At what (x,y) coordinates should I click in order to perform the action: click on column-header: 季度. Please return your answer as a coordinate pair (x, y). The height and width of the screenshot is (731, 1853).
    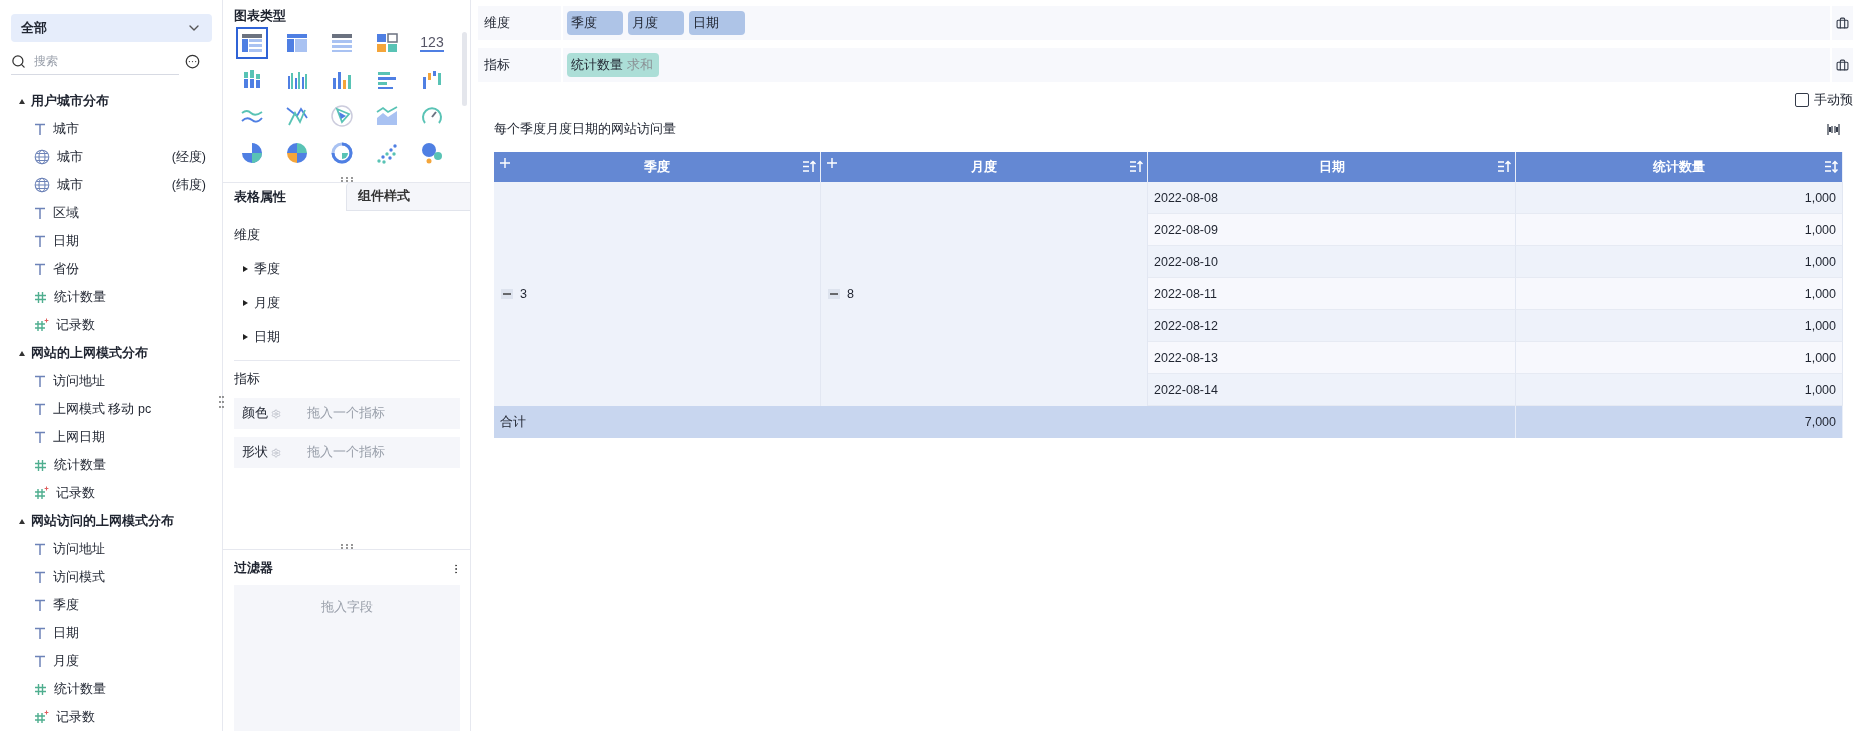
    Looking at the image, I should click on (657, 167).